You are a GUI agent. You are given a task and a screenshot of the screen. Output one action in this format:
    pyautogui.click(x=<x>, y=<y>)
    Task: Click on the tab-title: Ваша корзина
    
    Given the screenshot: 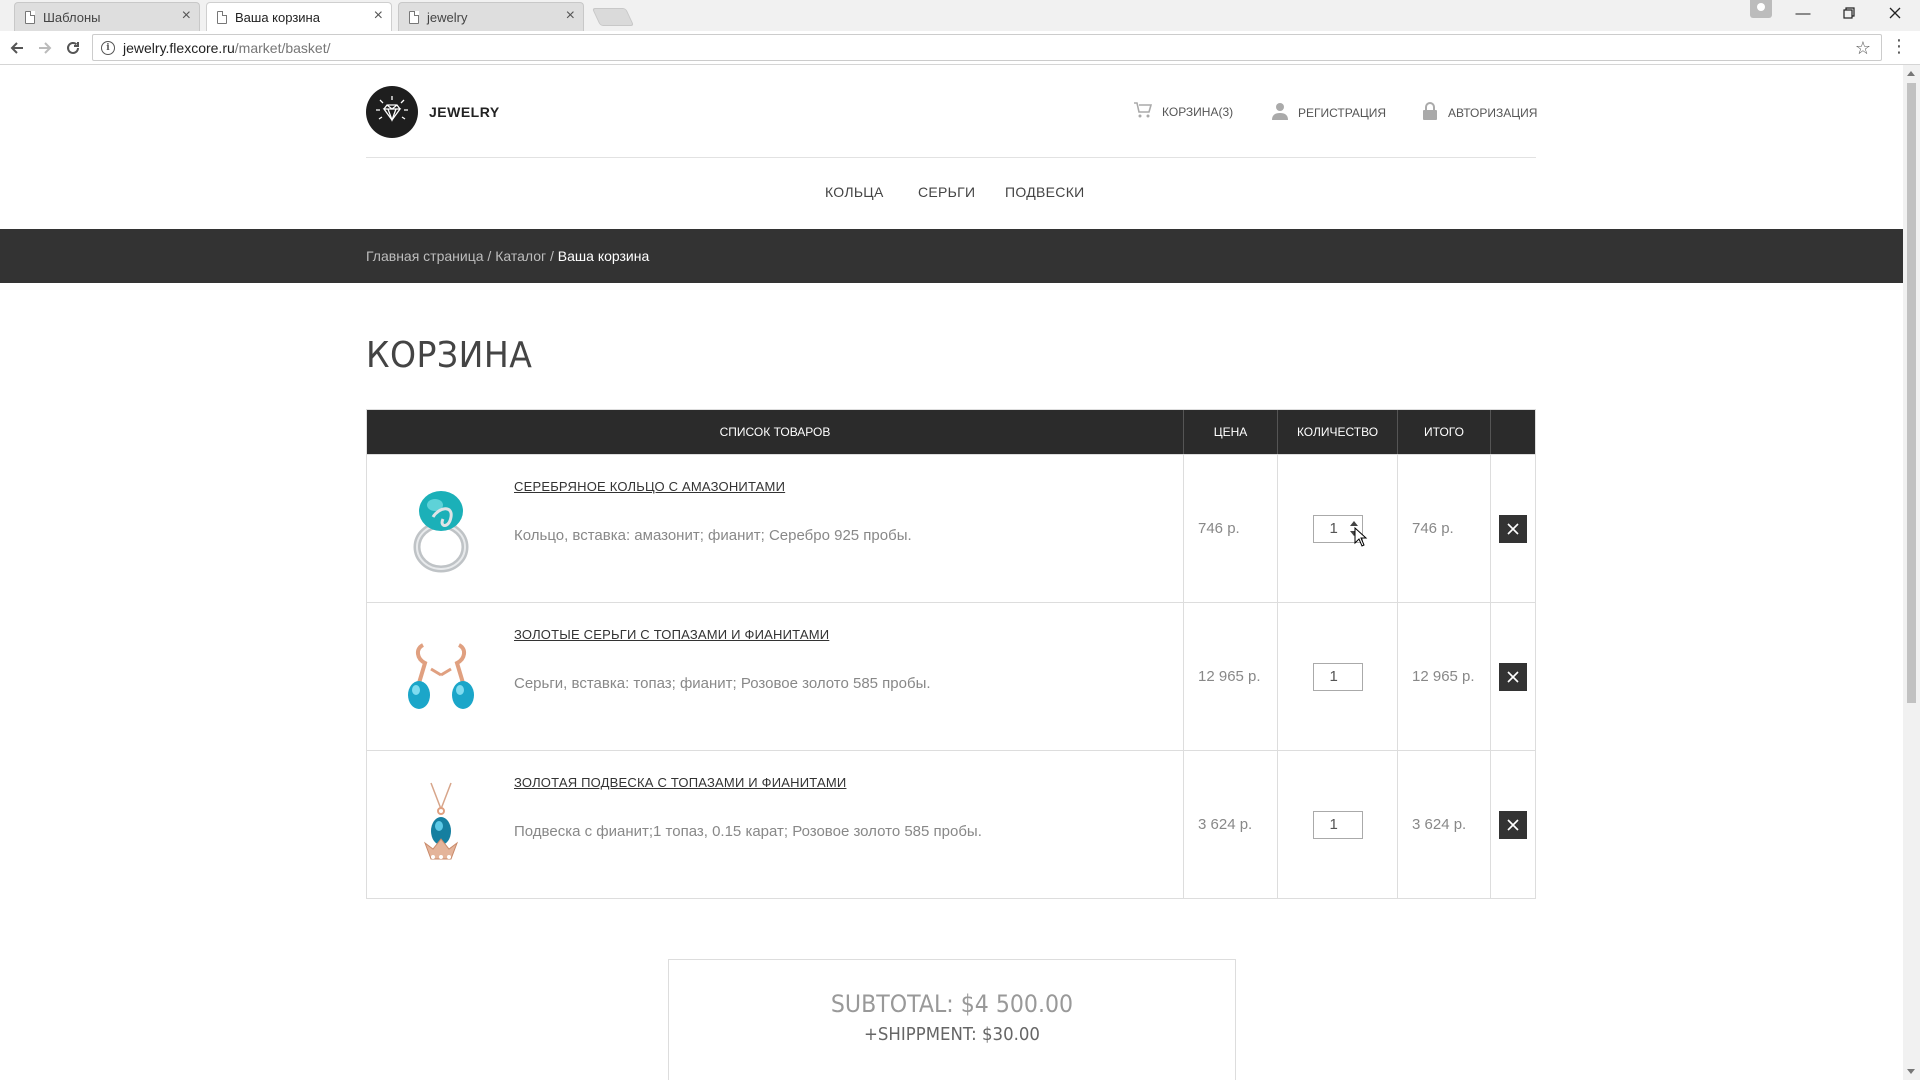 What is the action you would take?
    pyautogui.click(x=277, y=17)
    